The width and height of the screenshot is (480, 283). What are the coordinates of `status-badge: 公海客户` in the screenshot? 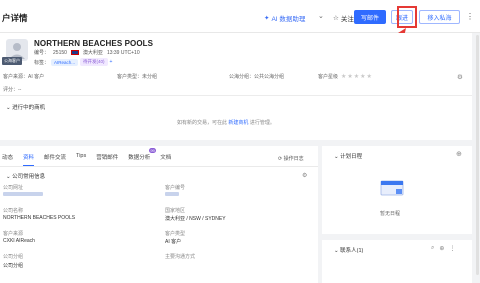 It's located at (12, 61).